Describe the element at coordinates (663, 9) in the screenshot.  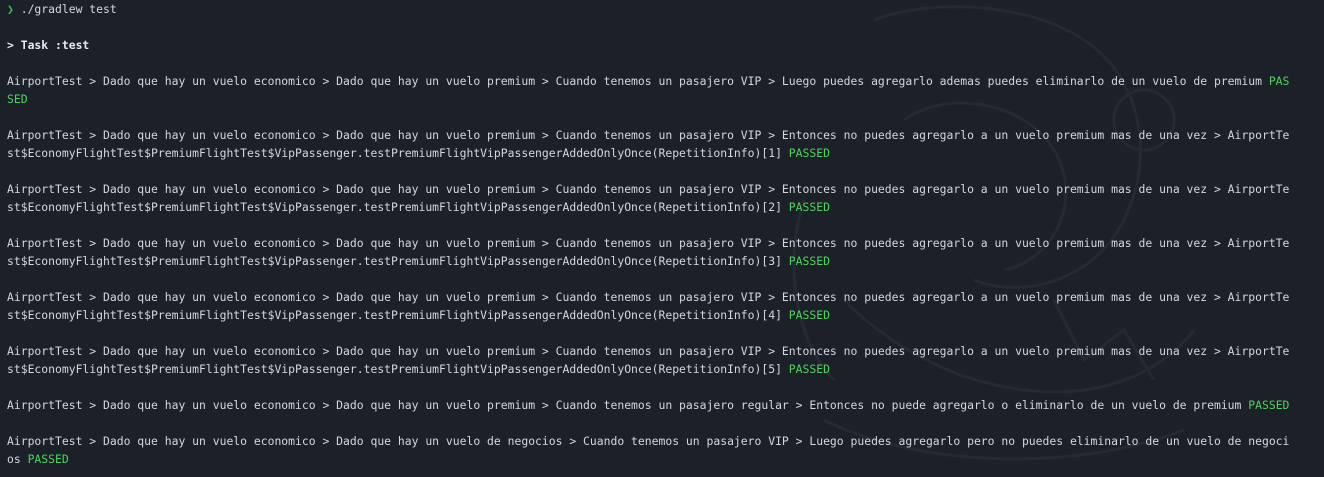
I see `command-line: ❯ ./gradlew test` at that location.